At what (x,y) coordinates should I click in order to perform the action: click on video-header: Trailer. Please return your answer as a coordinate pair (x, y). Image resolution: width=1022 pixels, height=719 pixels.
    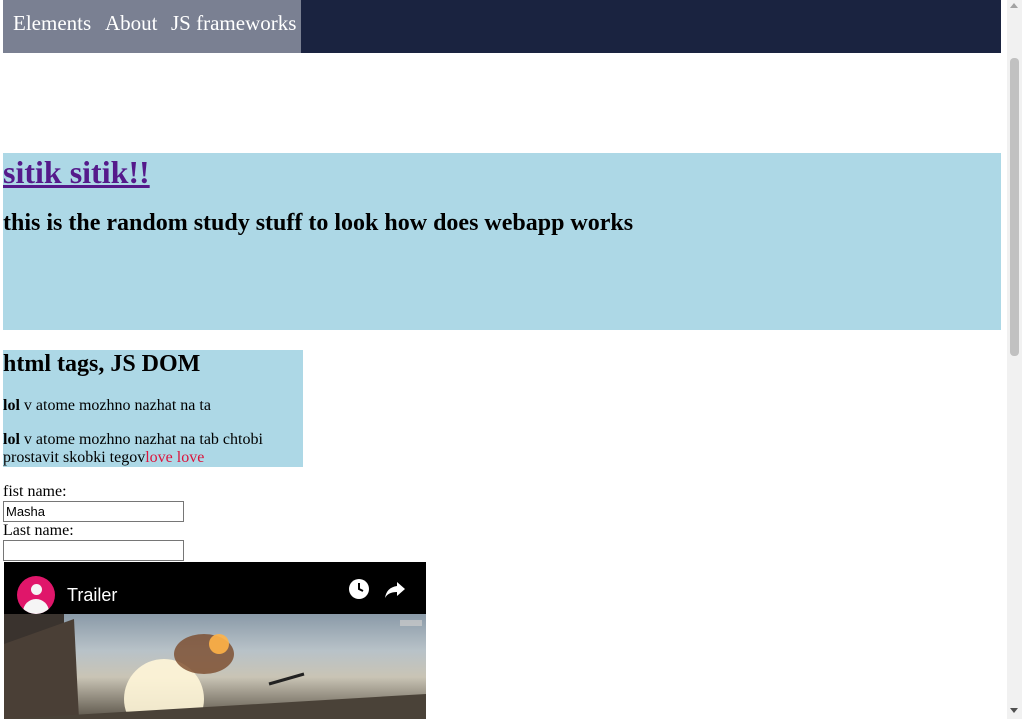
    Looking at the image, I should click on (215, 588).